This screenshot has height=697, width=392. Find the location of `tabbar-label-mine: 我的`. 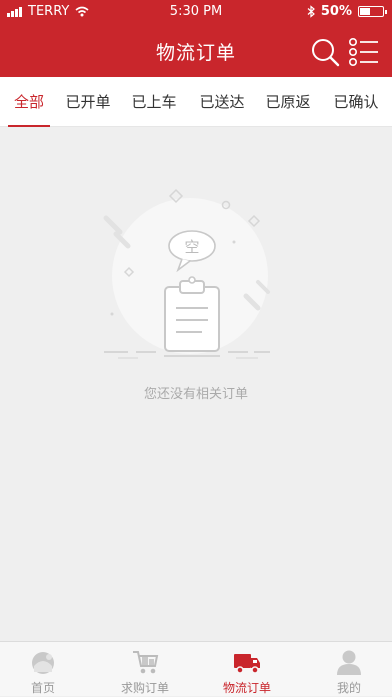

tabbar-label-mine: 我的 is located at coordinates (348, 688).